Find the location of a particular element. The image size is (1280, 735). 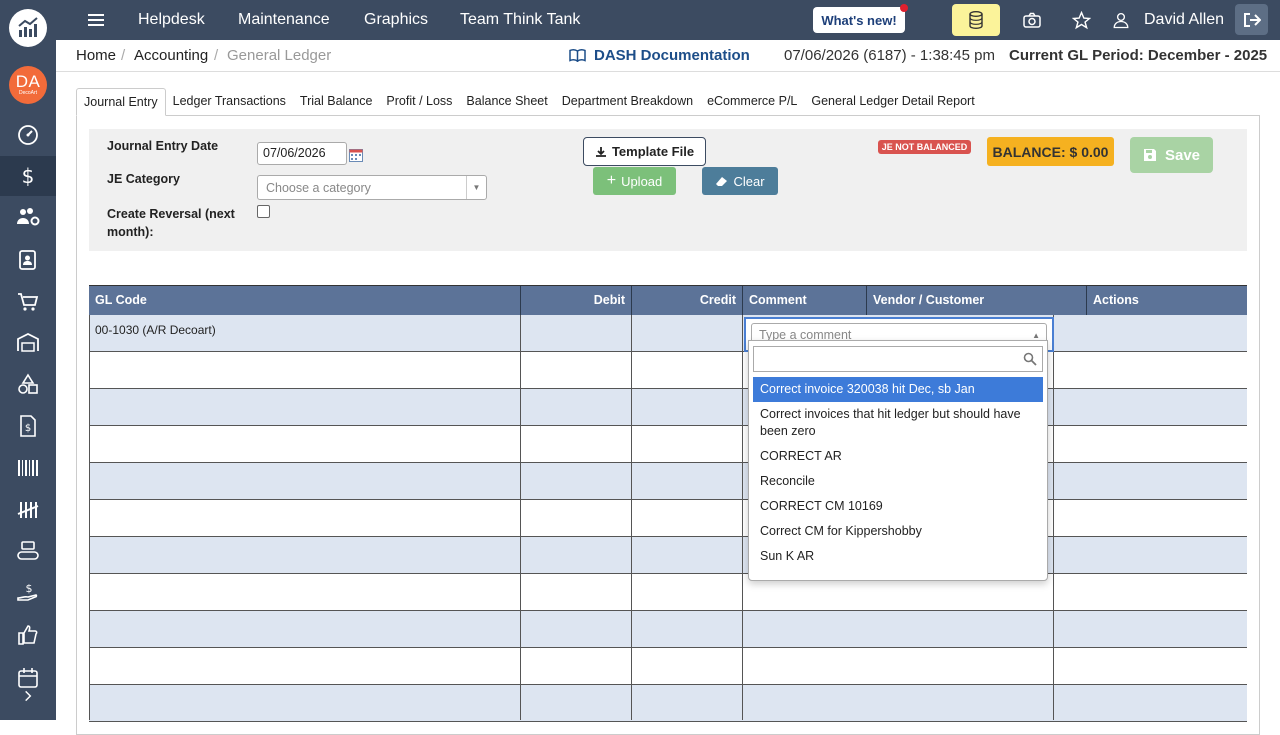

documentation-label: DASH Documentation is located at coordinates (672, 55).